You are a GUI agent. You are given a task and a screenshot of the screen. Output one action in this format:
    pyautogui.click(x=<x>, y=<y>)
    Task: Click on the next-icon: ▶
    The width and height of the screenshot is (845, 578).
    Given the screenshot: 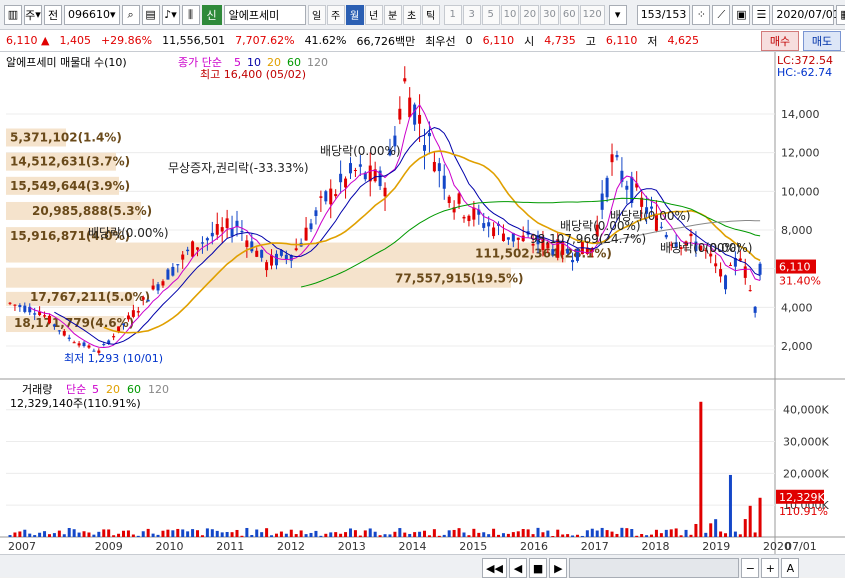 What is the action you would take?
    pyautogui.click(x=558, y=568)
    